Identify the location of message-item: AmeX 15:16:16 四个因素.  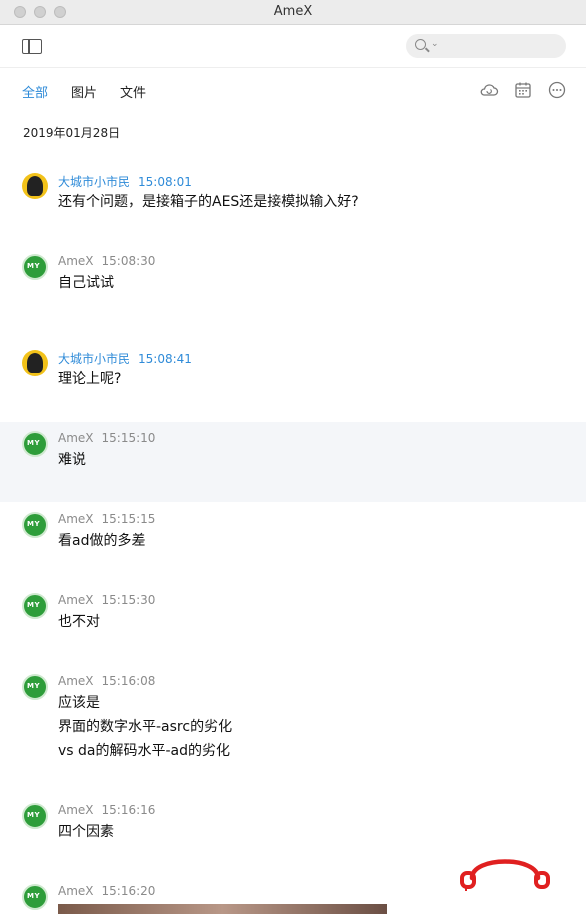
(293, 825).